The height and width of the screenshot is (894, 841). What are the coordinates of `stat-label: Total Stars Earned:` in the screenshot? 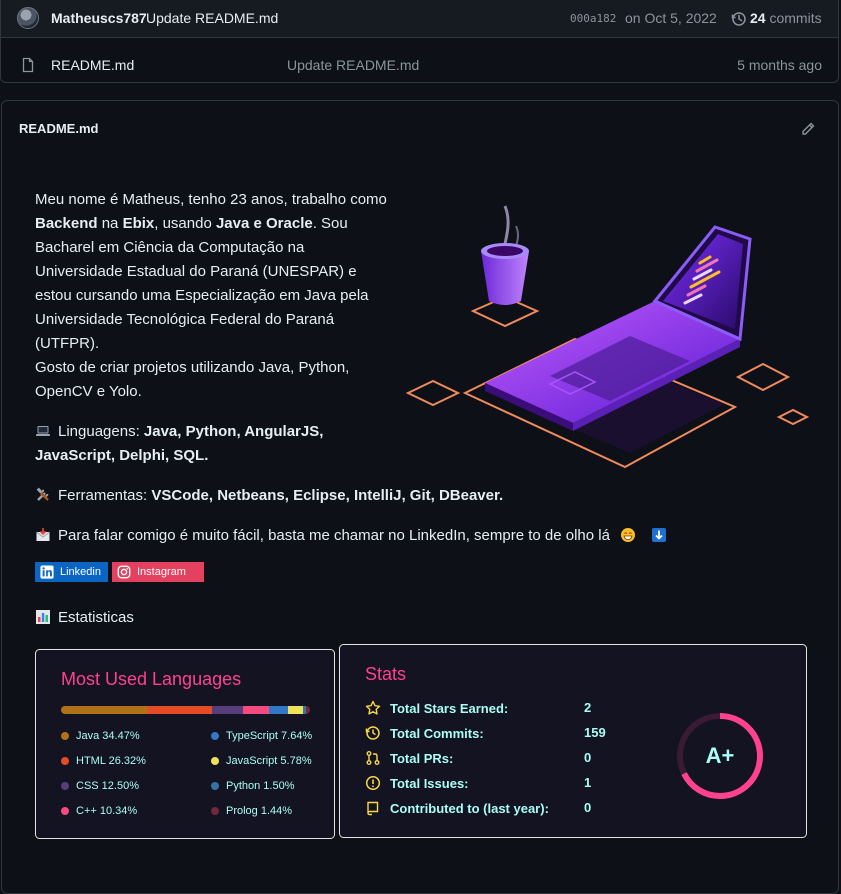 It's located at (449, 708).